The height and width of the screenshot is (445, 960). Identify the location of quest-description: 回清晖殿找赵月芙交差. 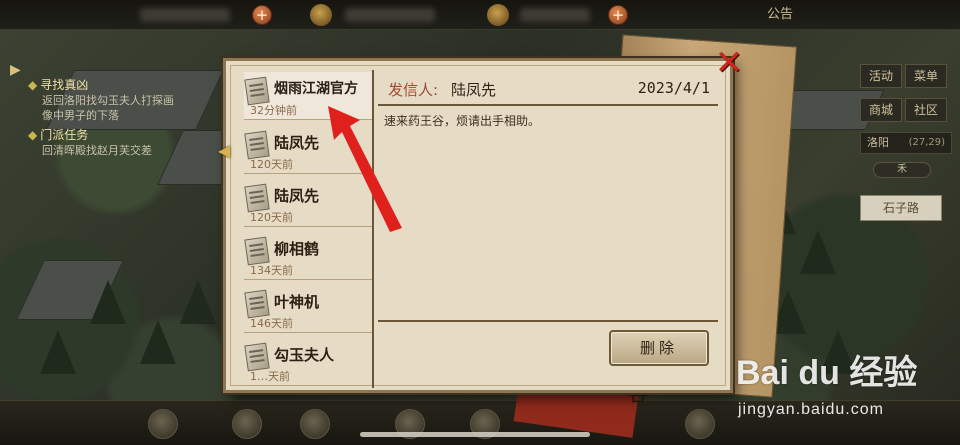
(103, 150).